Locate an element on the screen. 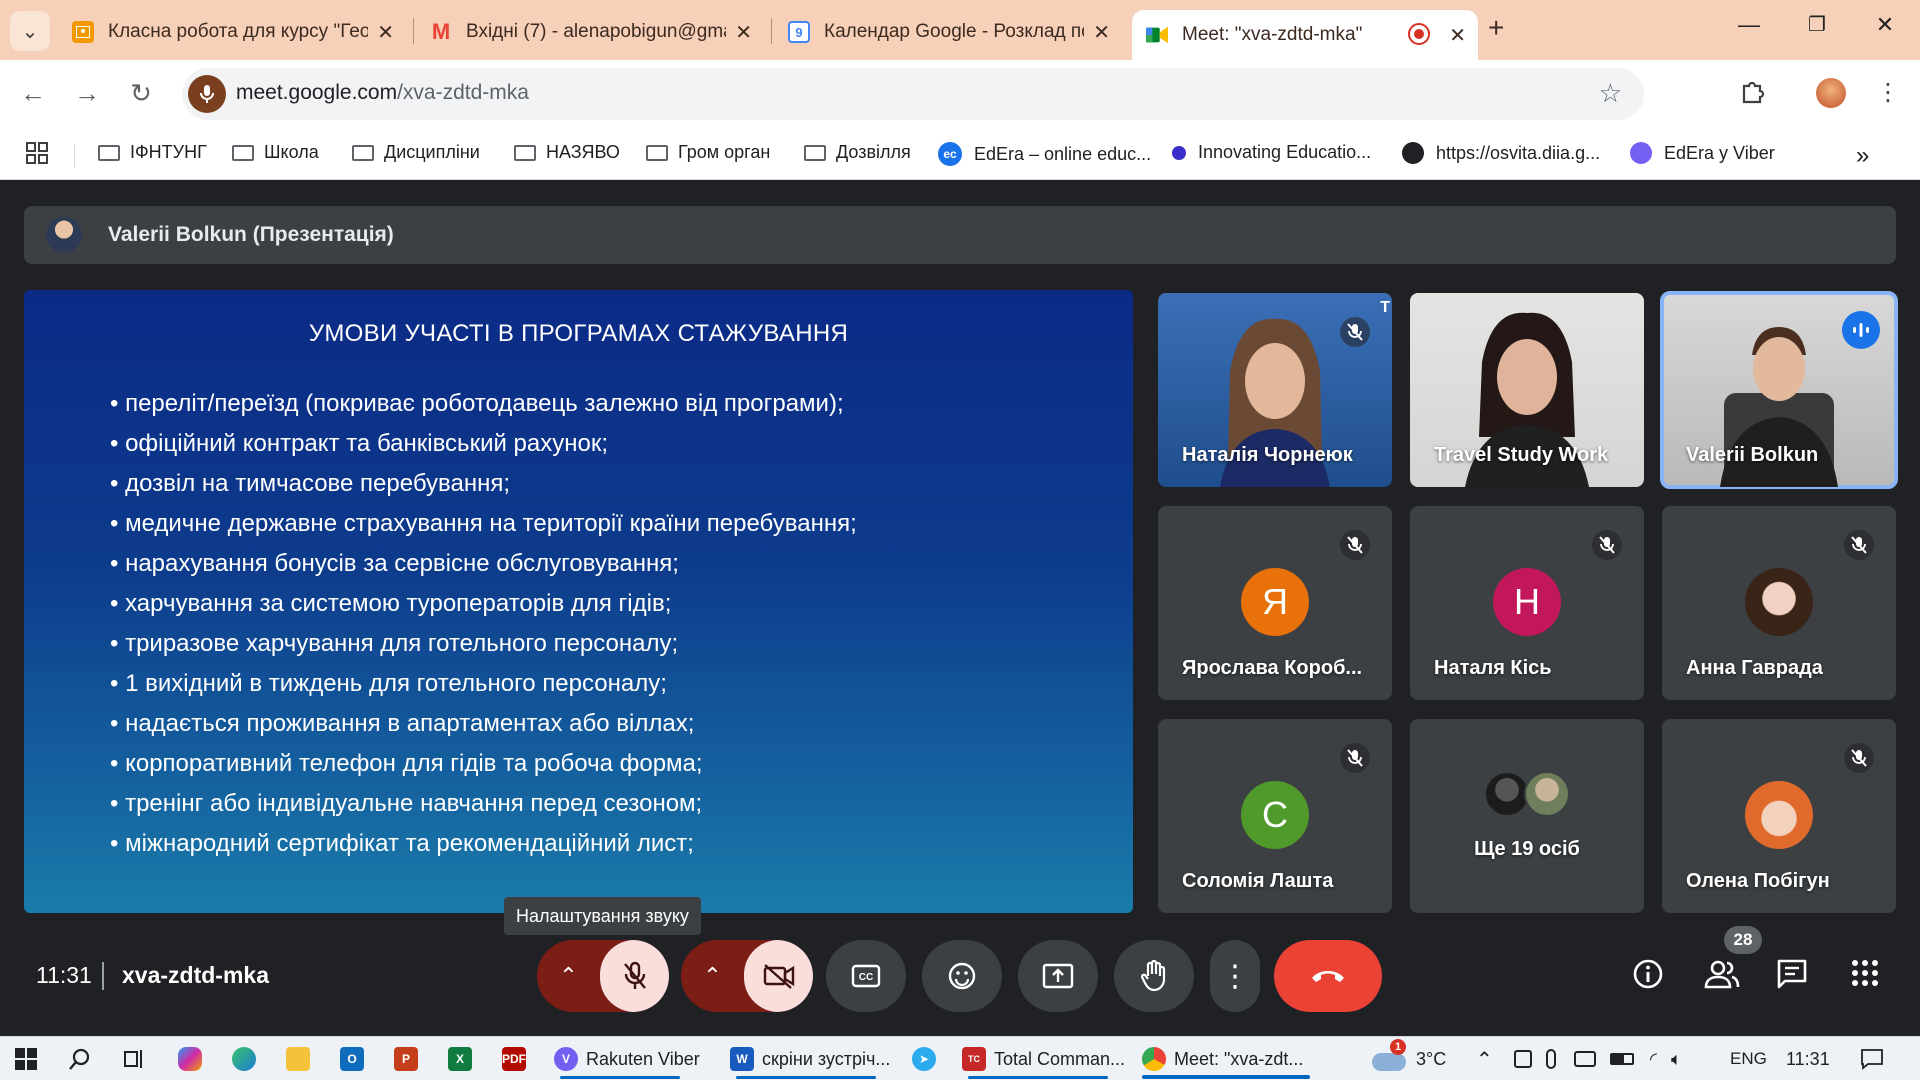 The height and width of the screenshot is (1080, 1920). tab-meet: Meet: "xva-zdtd-mka" ✕ is located at coordinates (1305, 35).